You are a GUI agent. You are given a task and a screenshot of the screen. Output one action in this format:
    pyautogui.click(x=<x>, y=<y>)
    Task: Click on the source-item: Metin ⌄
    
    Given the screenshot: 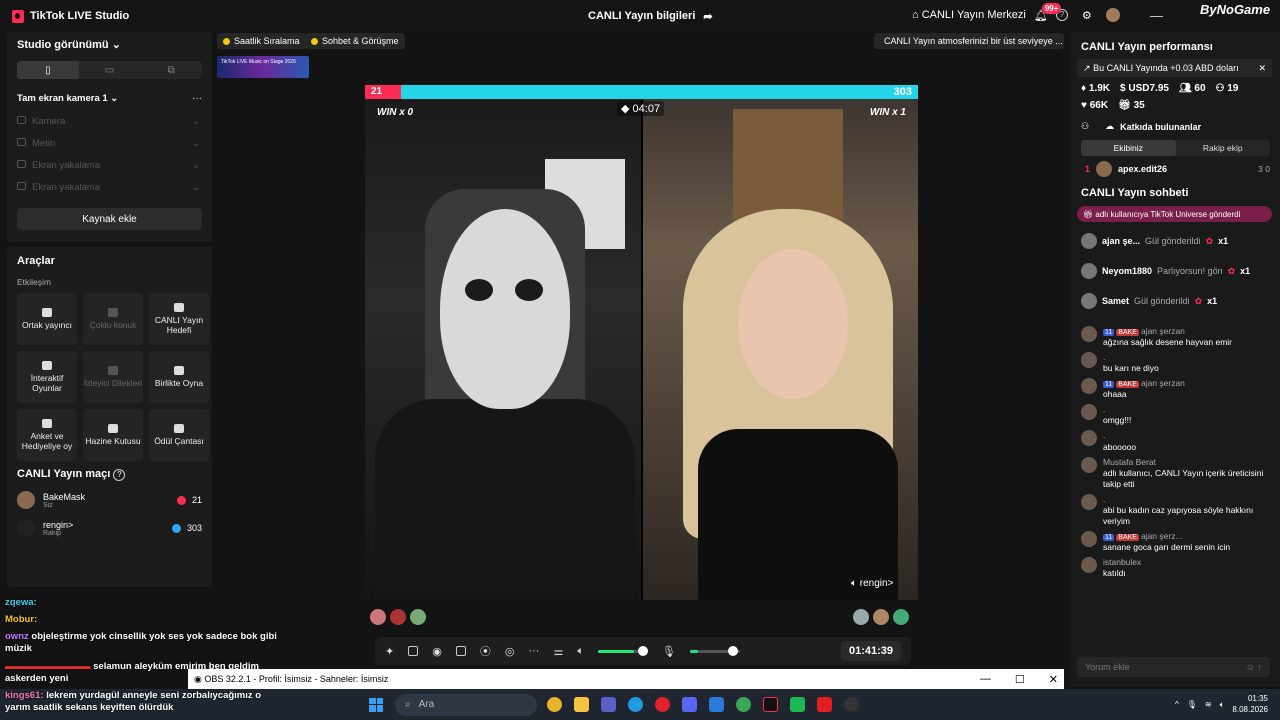 What is the action you would take?
    pyautogui.click(x=109, y=143)
    